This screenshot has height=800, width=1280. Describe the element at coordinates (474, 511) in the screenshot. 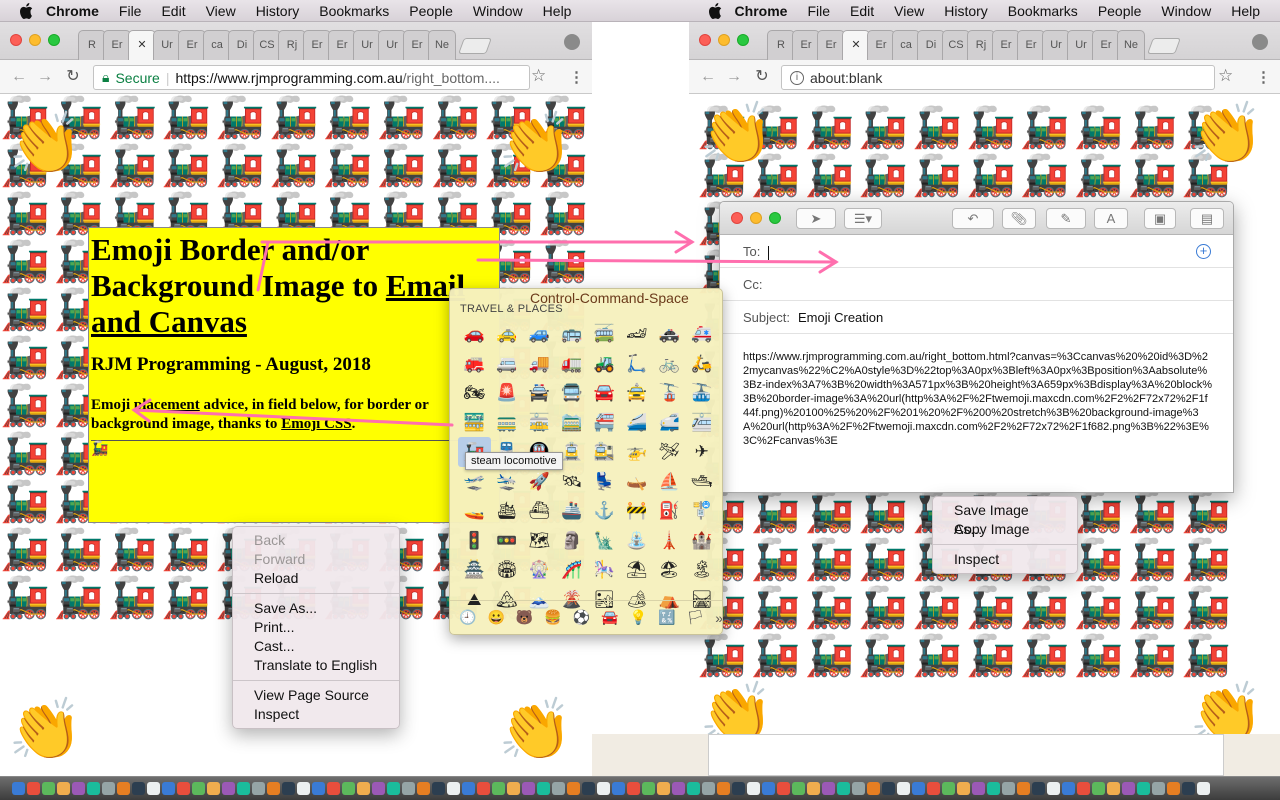

I see `emoji-cell: 🚤` at that location.